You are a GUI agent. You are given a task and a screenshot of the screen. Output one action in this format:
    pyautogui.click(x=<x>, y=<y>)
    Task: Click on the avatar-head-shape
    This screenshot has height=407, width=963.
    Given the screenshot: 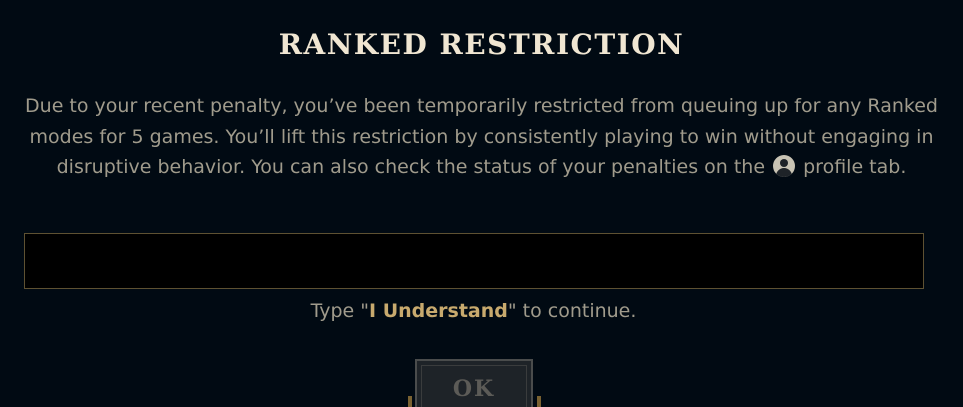 What is the action you would take?
    pyautogui.click(x=784, y=163)
    